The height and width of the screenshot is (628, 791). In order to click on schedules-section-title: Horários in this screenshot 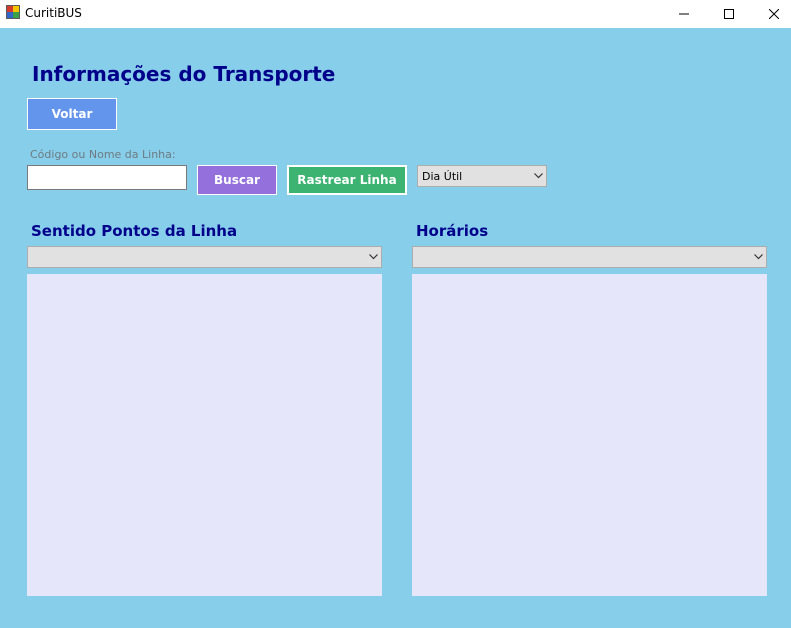, I will do `click(452, 231)`.